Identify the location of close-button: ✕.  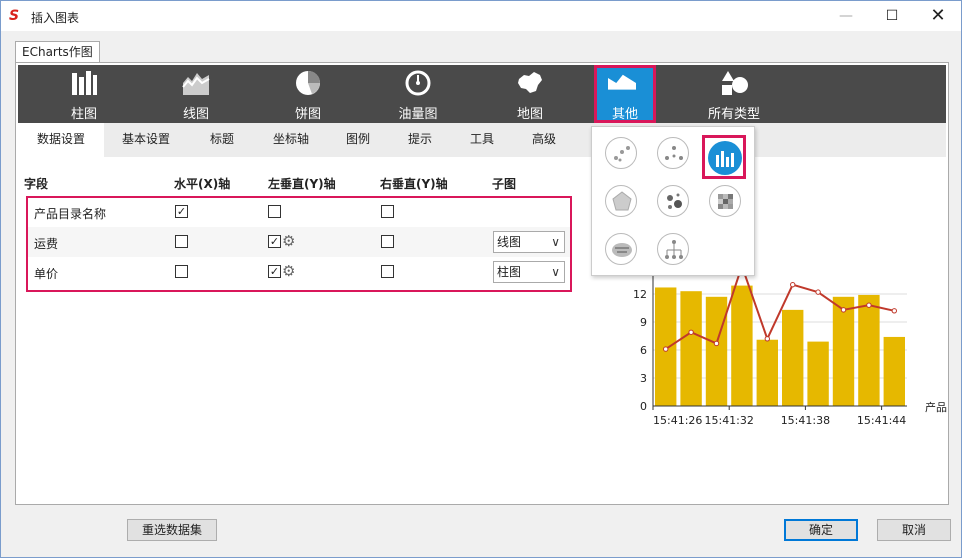
(938, 16).